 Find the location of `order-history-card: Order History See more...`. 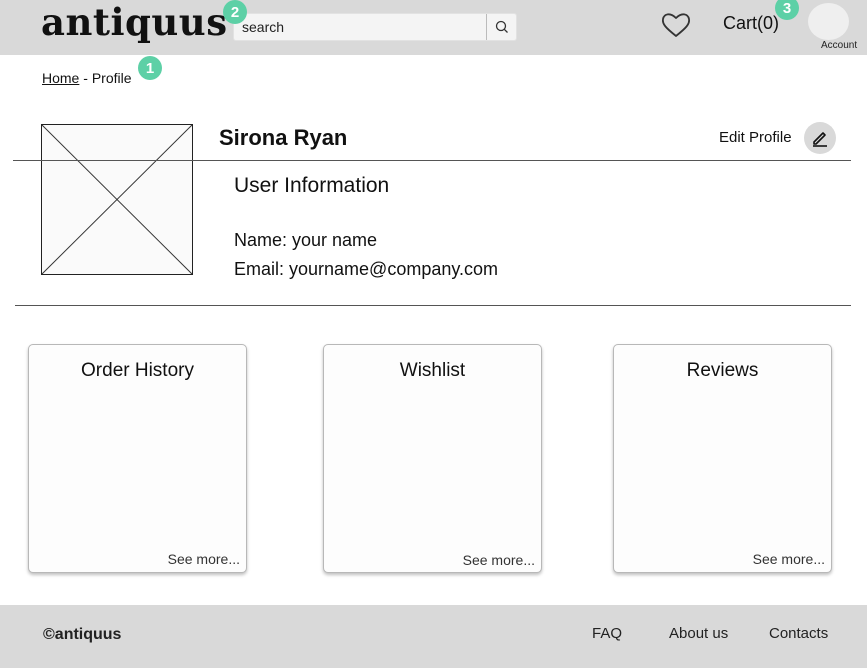

order-history-card: Order History See more... is located at coordinates (137, 458).